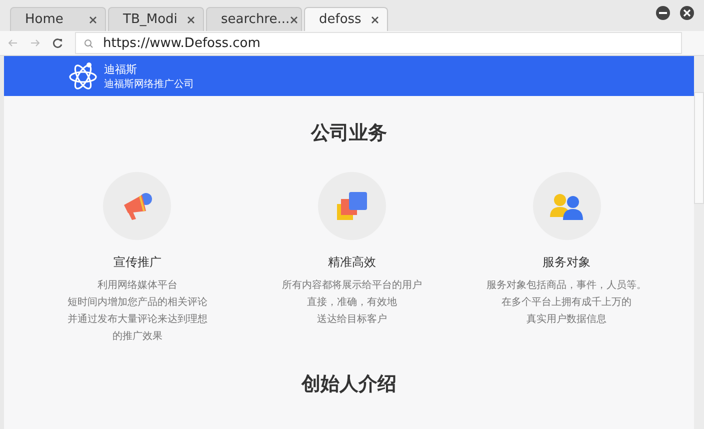 The image size is (704, 429). What do you see at coordinates (58, 19) in the screenshot?
I see `browser-tab: Home` at bounding box center [58, 19].